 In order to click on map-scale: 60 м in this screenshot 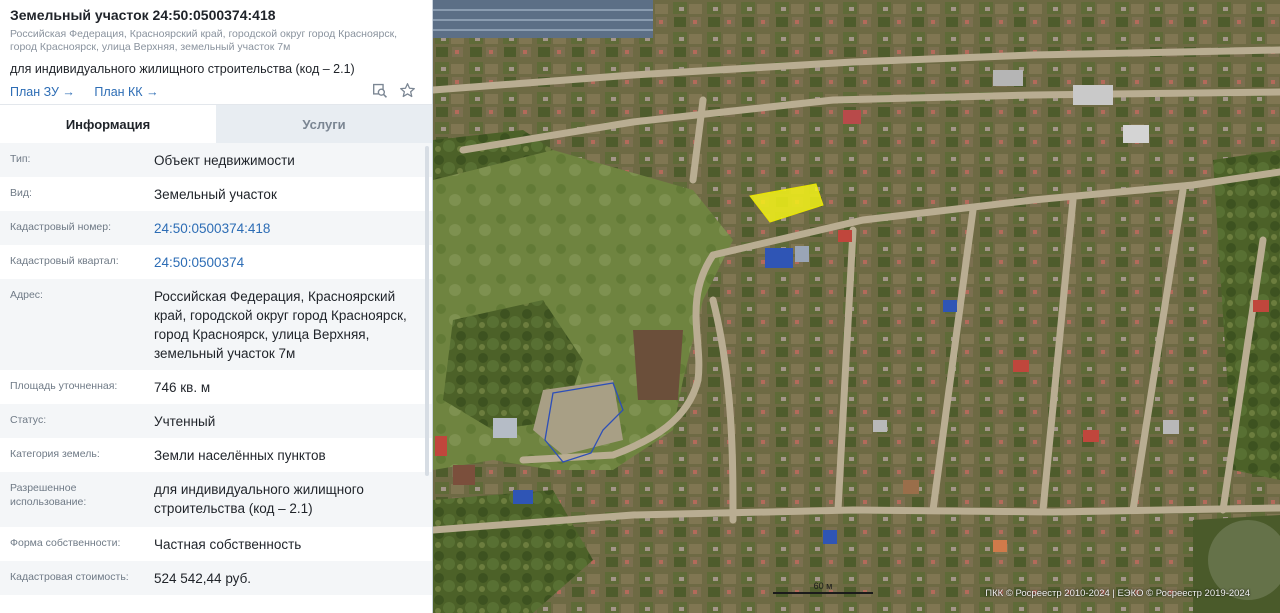, I will do `click(823, 588)`.